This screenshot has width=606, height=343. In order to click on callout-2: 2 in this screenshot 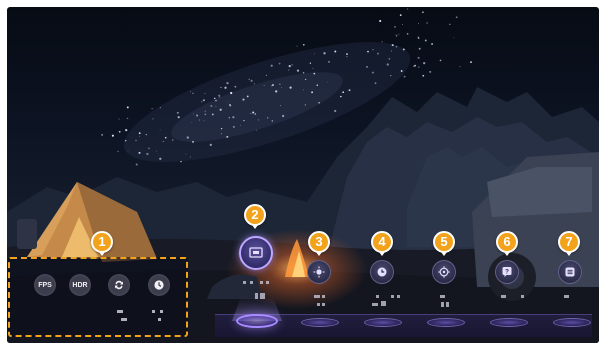, I will do `click(255, 216)`.